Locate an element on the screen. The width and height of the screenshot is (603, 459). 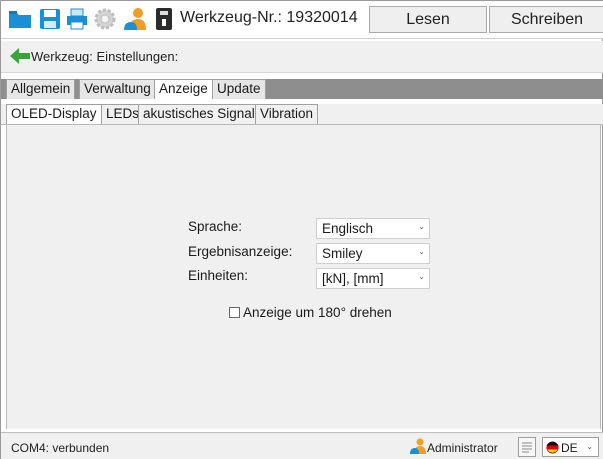
tab-vibration: Vibration is located at coordinates (287, 114).